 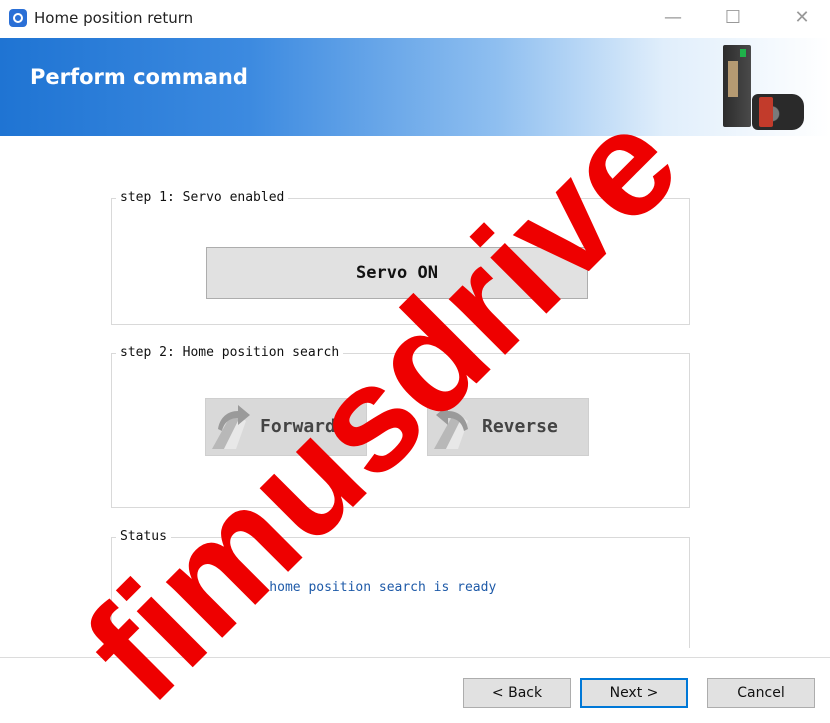 I want to click on reverse-button: Reverse, so click(x=508, y=427).